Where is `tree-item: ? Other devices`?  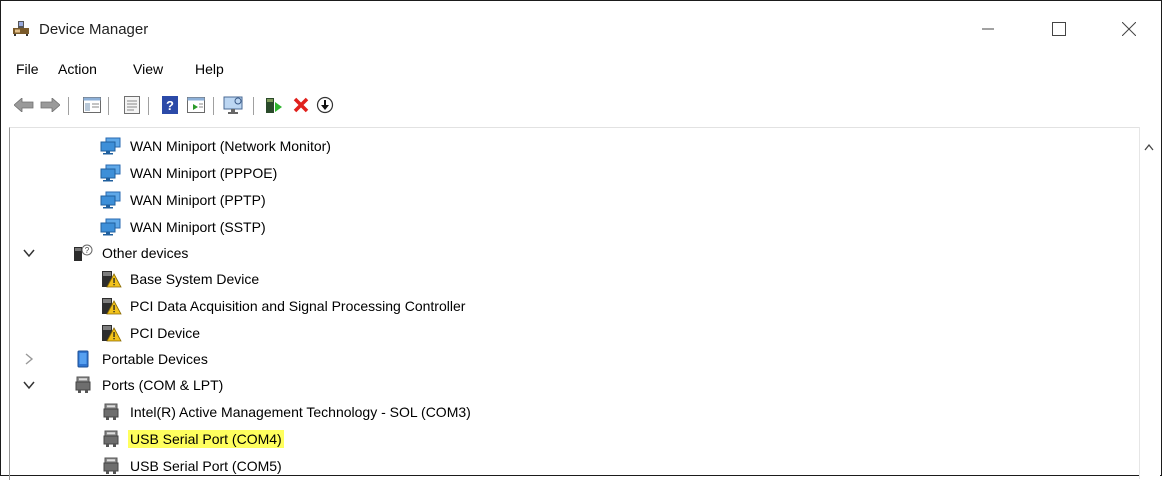 tree-item: ? Other devices is located at coordinates (106, 253).